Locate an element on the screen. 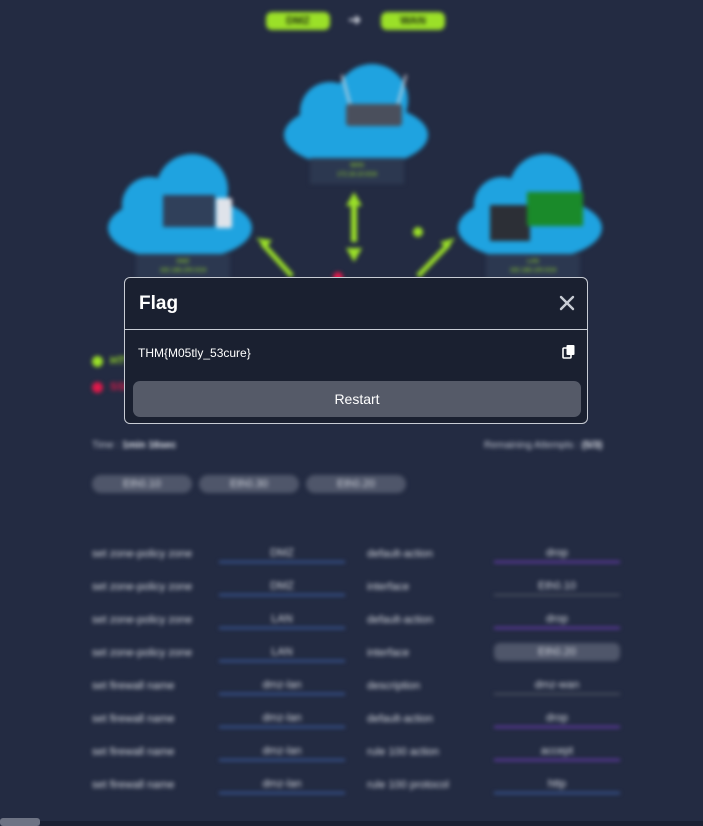  server-icon is located at coordinates (510, 223).